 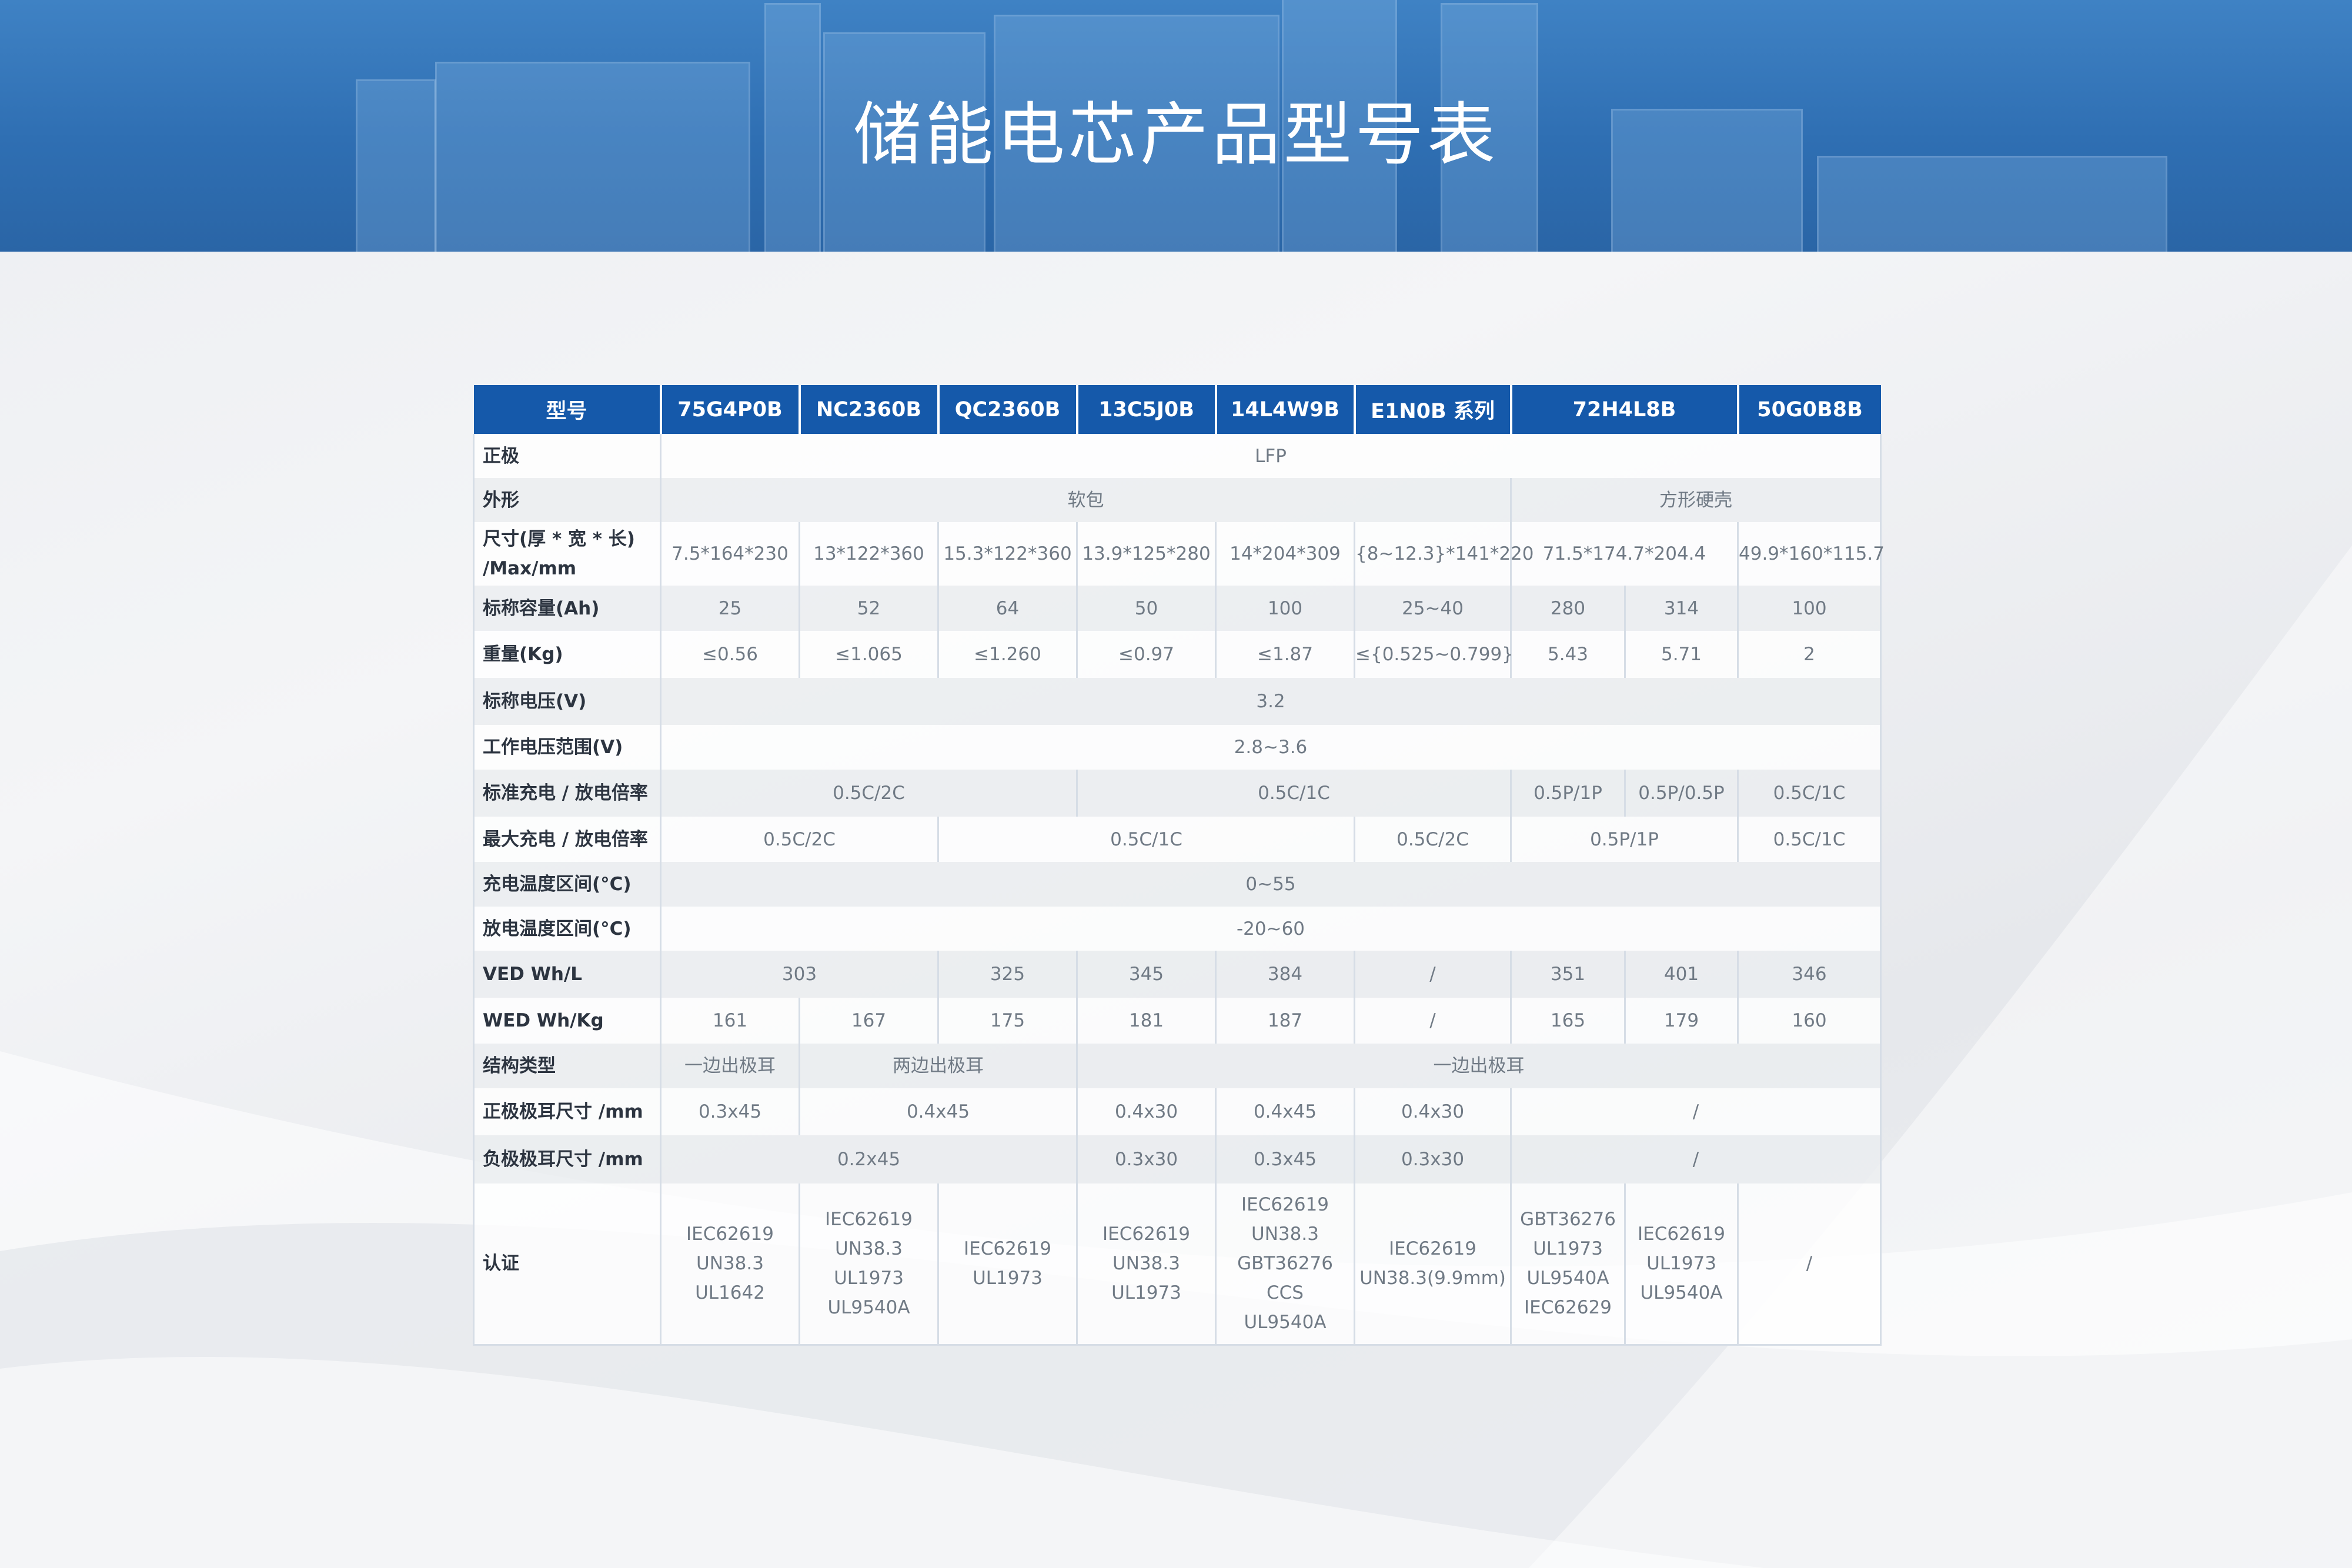 I want to click on table-cell: 14*204*309, so click(x=1285, y=554).